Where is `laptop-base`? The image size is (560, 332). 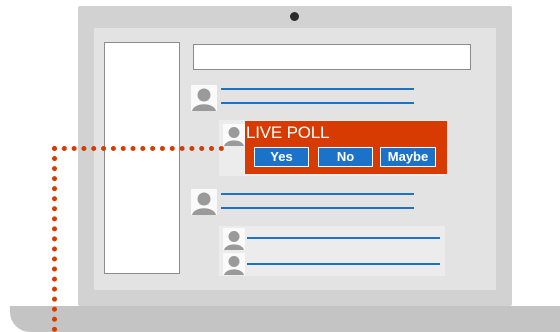 laptop-base is located at coordinates (285, 319).